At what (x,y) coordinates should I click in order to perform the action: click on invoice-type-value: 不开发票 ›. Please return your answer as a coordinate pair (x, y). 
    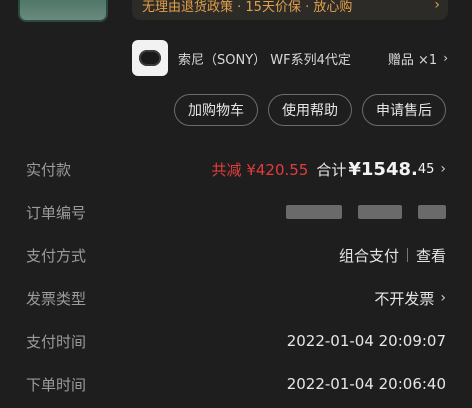
    Looking at the image, I should click on (410, 298).